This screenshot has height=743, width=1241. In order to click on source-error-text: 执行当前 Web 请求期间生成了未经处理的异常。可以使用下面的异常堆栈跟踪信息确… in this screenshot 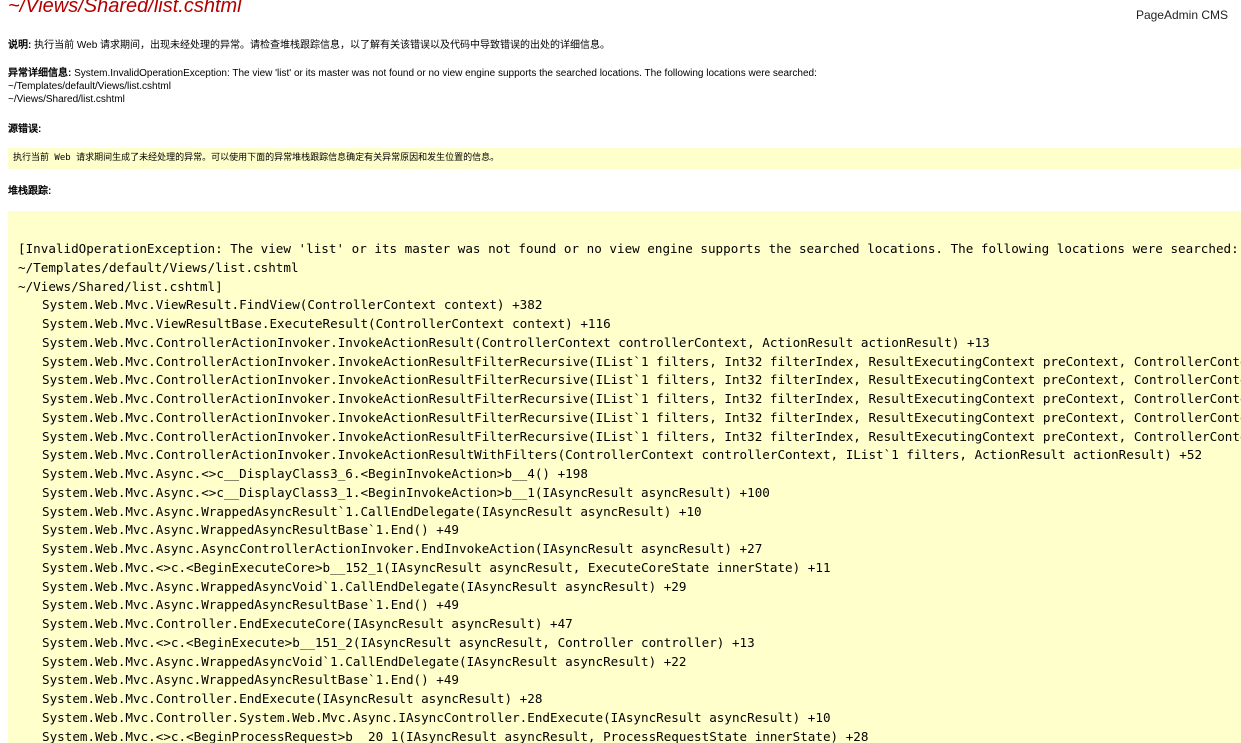, I will do `click(256, 158)`.